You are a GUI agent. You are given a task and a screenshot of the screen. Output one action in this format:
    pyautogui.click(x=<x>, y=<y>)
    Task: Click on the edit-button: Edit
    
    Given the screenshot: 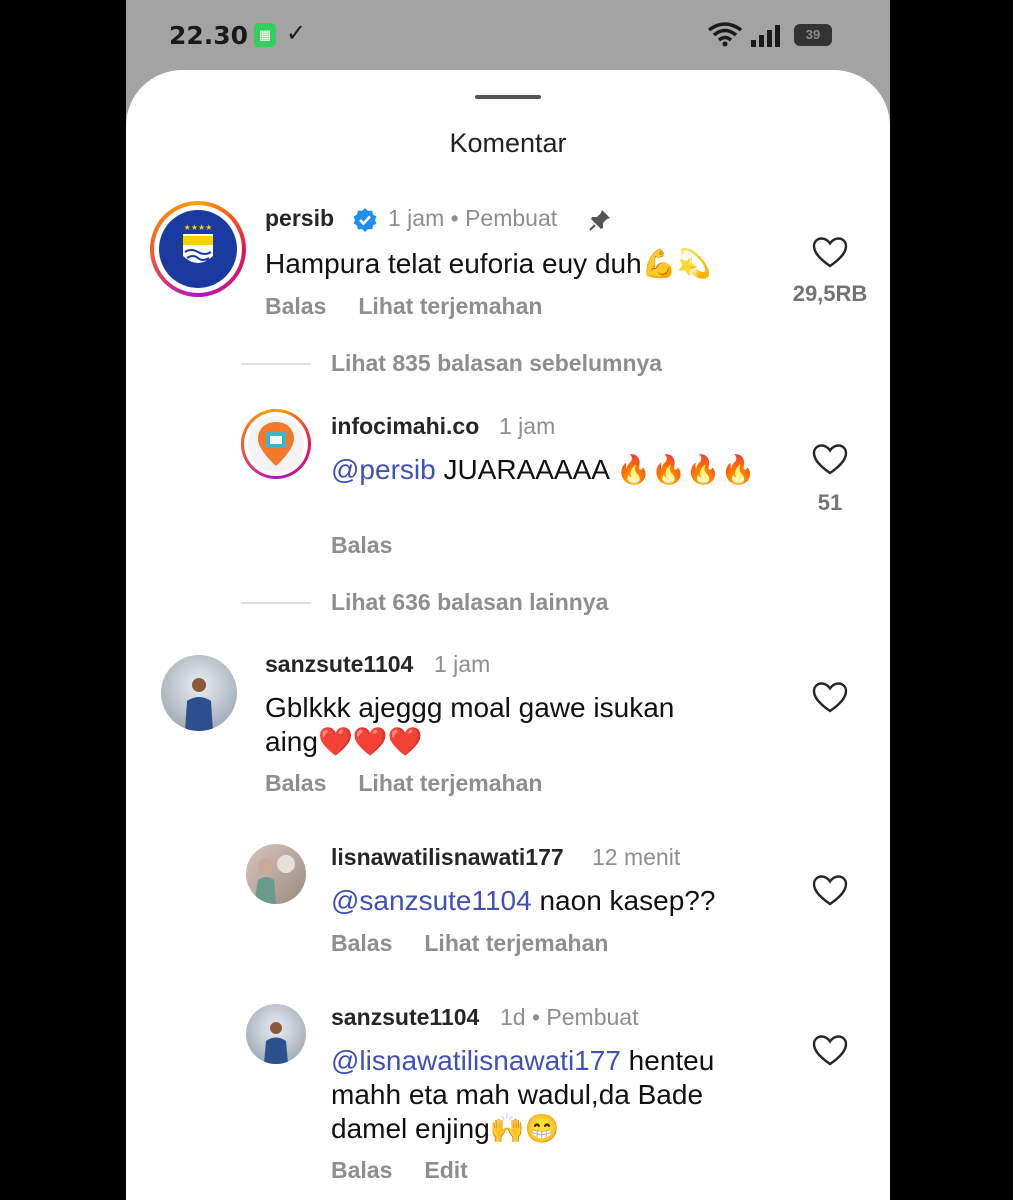 What is the action you would take?
    pyautogui.click(x=445, y=1170)
    